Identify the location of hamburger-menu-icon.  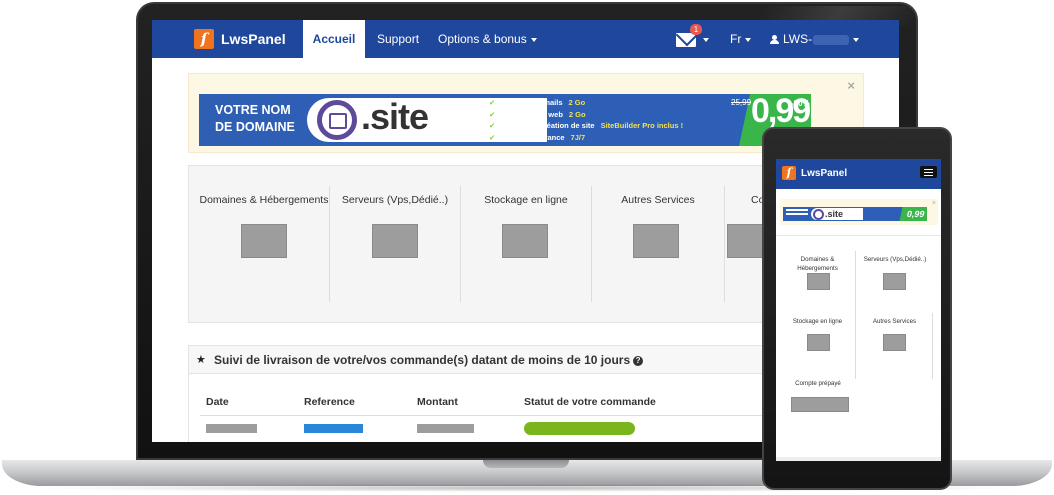
(928, 172).